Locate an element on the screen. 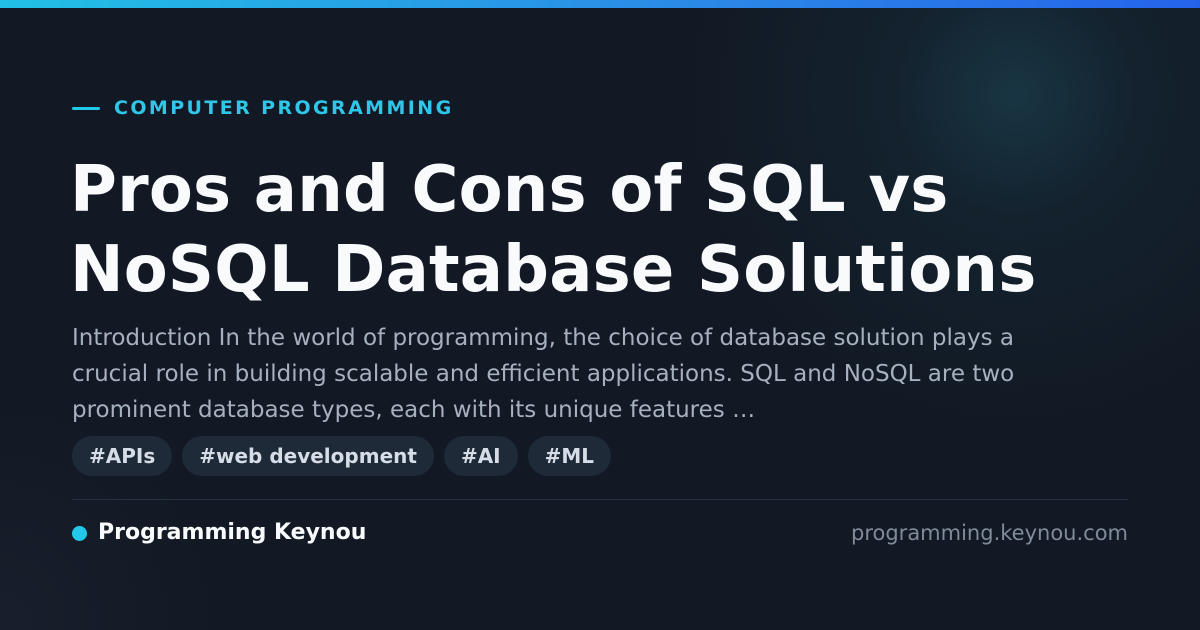 The image size is (1200, 630). top-accent-bar is located at coordinates (600, 4).